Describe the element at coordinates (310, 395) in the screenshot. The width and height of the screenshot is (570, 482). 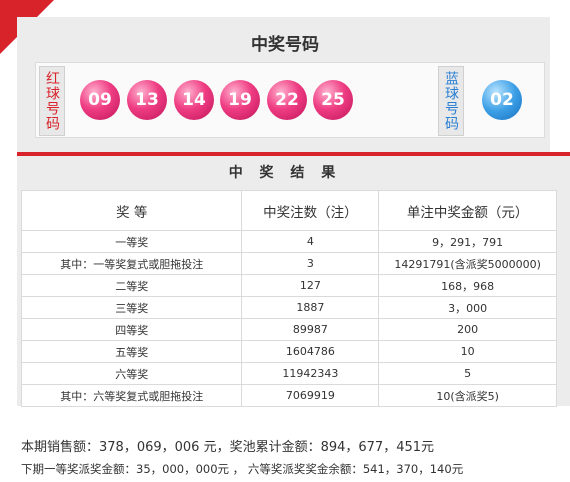
I see `winner-count: 7069919` at that location.